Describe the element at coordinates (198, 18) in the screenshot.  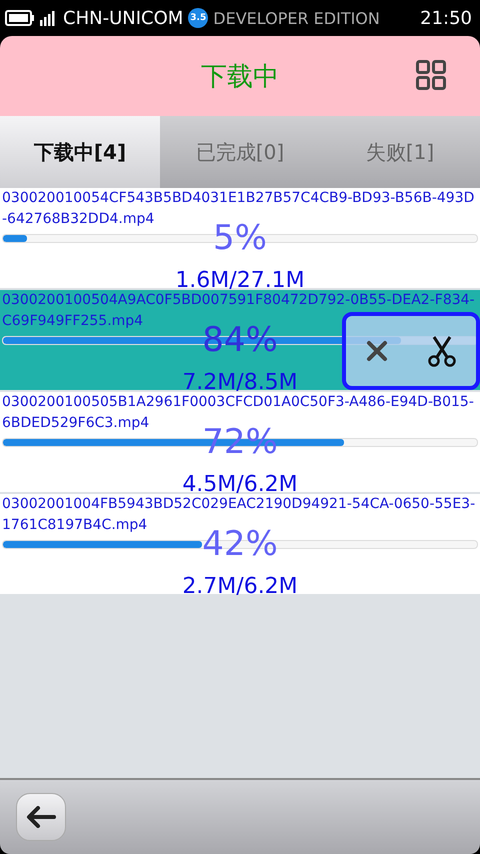
I see `version-badge: 3.5` at that location.